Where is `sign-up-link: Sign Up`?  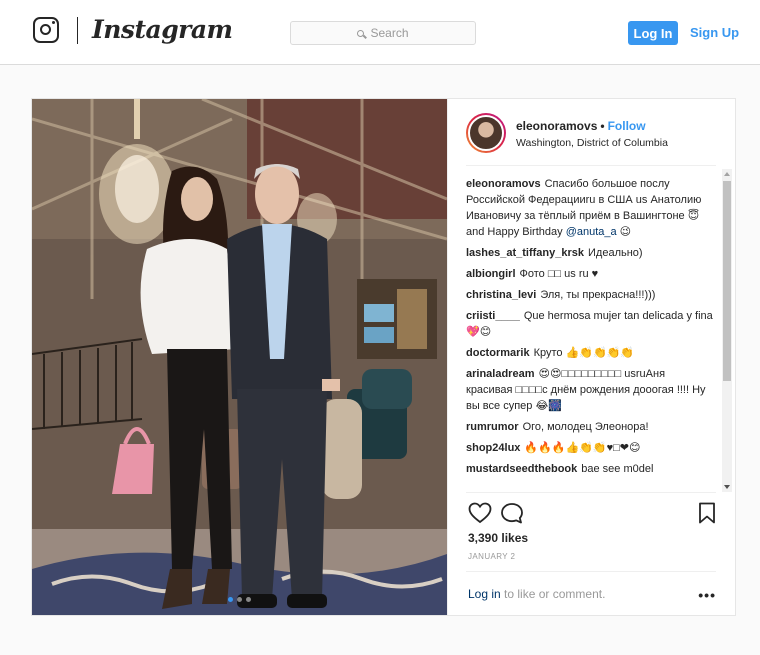
sign-up-link: Sign Up is located at coordinates (714, 33).